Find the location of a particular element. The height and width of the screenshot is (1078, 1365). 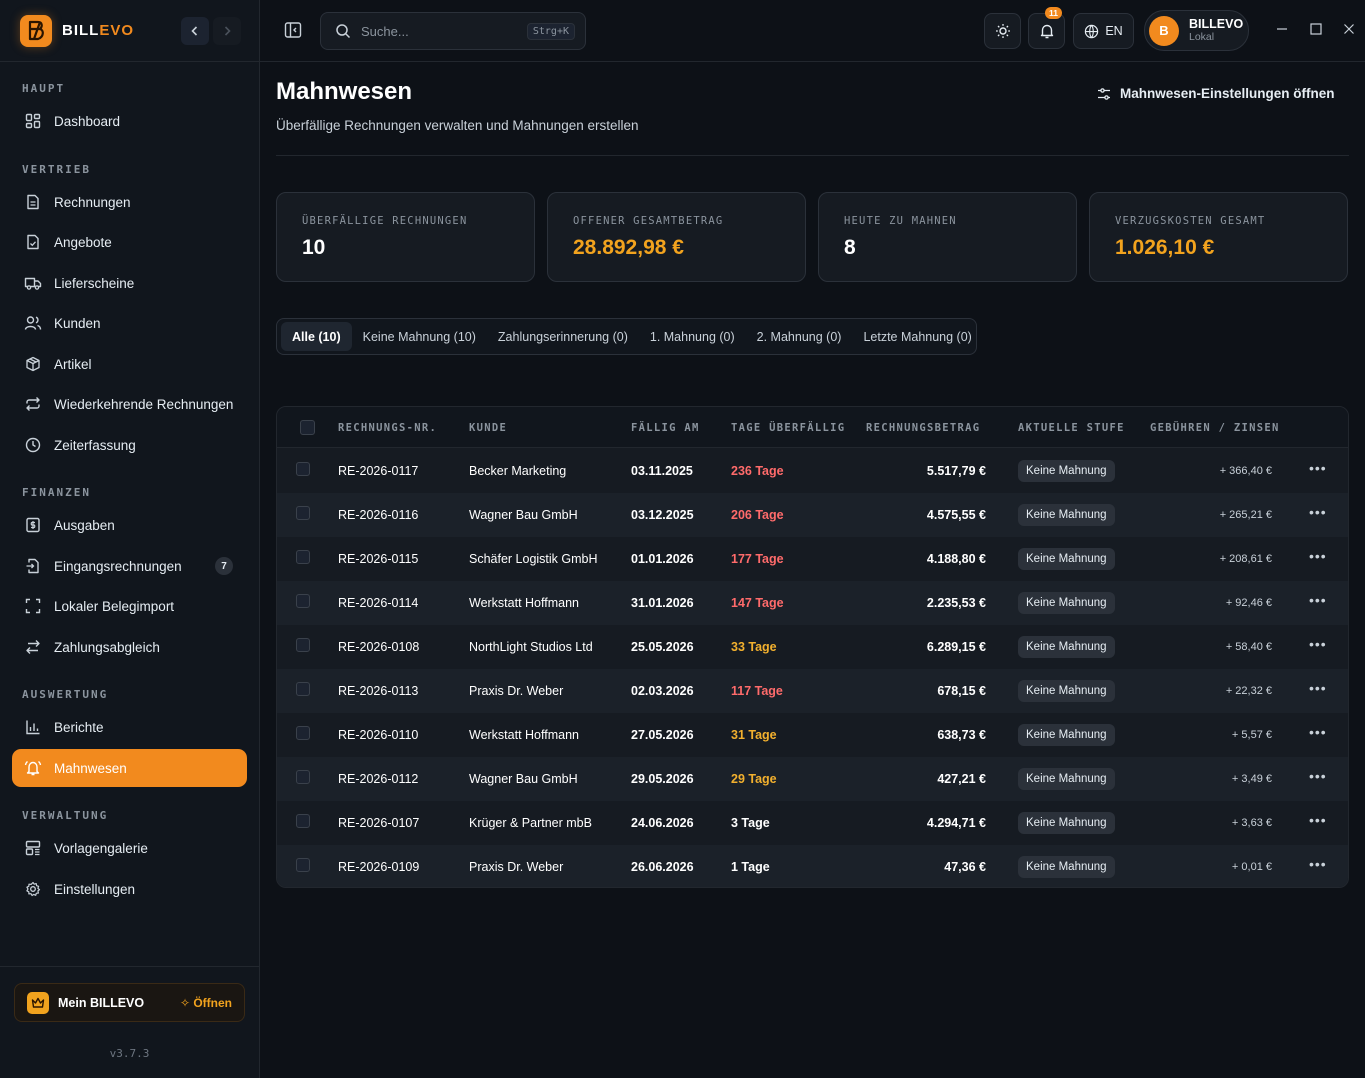

repeat-icon is located at coordinates (33, 404).